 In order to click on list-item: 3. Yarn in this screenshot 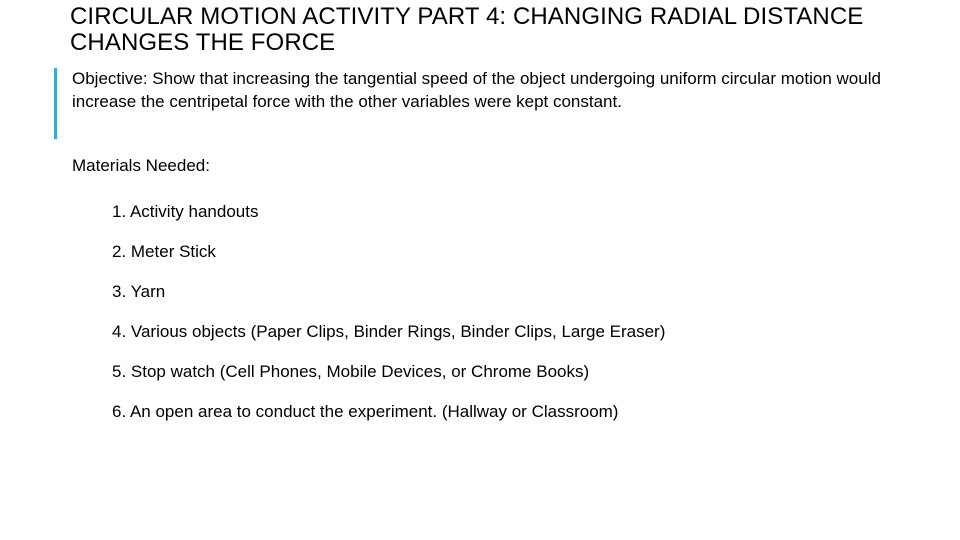, I will do `click(139, 291)`.